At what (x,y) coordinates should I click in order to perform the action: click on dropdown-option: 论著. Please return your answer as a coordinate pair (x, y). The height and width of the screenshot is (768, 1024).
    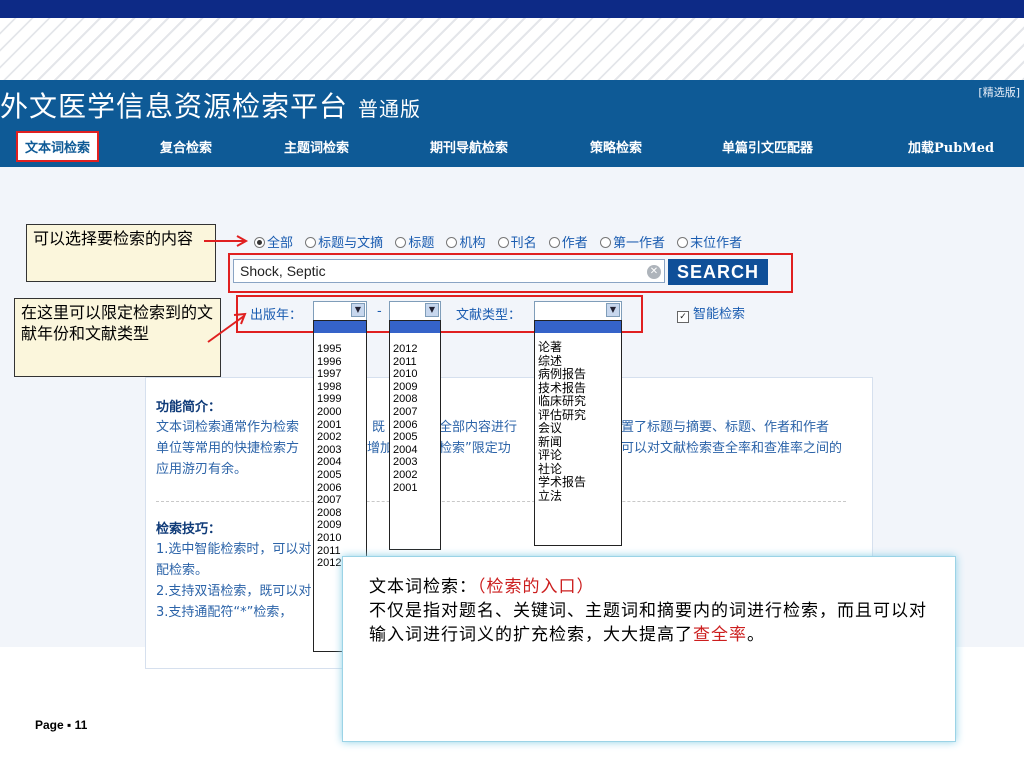
    Looking at the image, I should click on (578, 347).